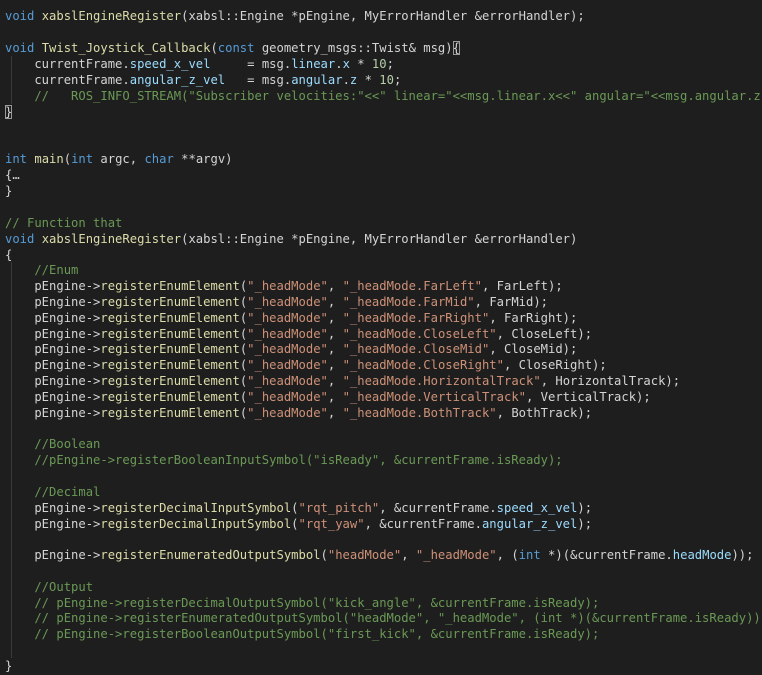 The height and width of the screenshot is (675, 762). Describe the element at coordinates (360, 64) in the screenshot. I see `code-token: *` at that location.